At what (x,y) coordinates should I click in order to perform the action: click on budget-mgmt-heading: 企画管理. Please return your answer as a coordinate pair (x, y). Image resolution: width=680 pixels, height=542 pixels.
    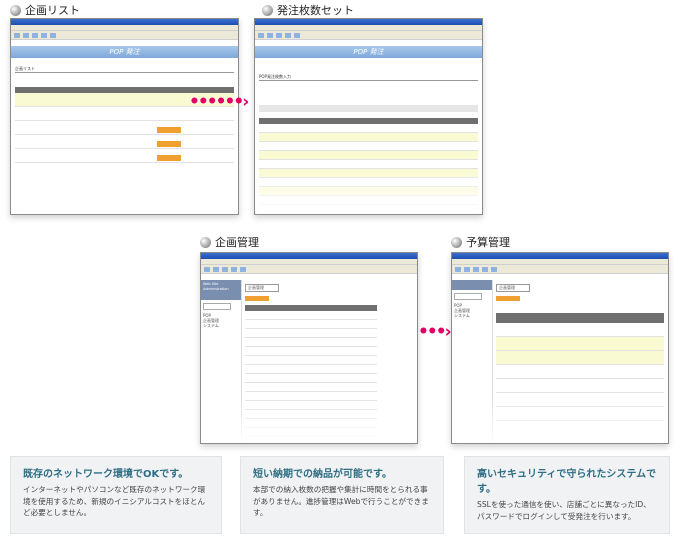
    Looking at the image, I should click on (513, 288).